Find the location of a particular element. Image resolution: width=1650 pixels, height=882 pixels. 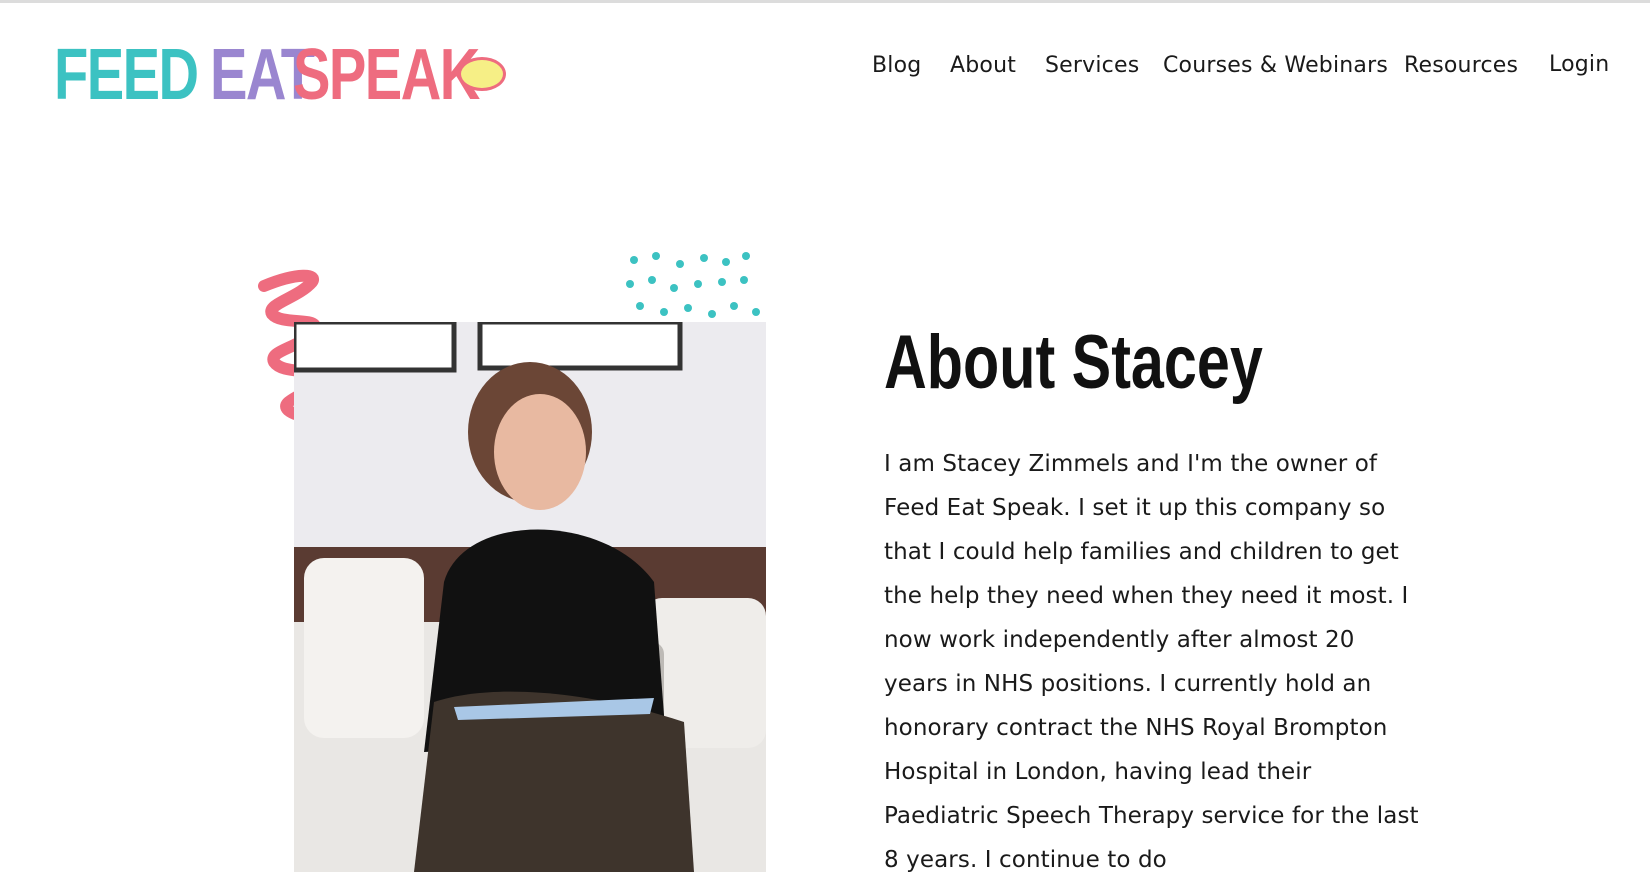

nav-blog: Blog is located at coordinates (896, 65).